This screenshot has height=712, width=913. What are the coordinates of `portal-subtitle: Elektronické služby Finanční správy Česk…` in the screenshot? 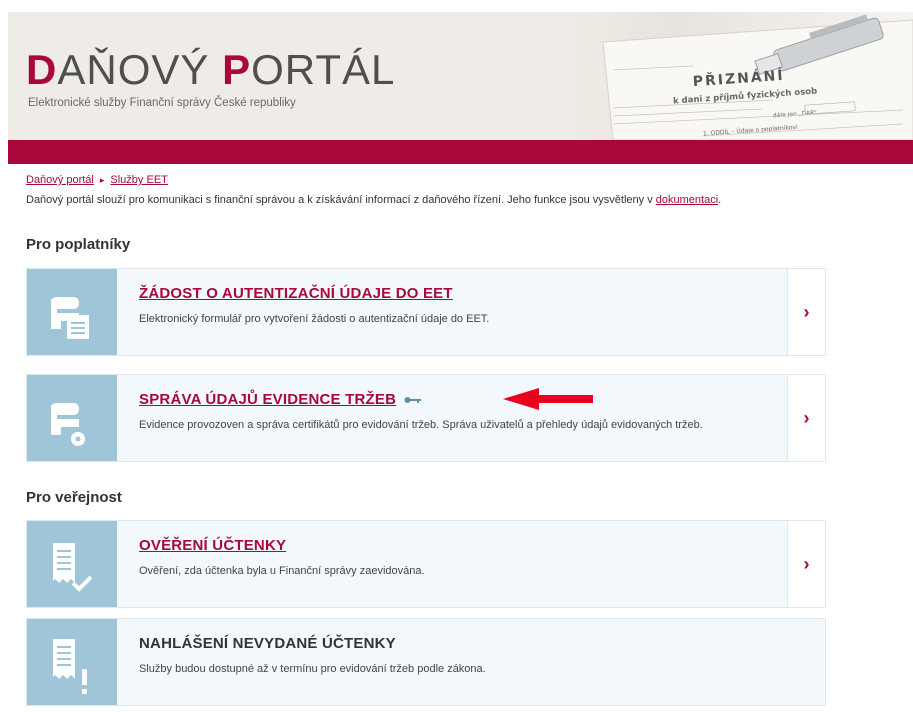 It's located at (162, 103).